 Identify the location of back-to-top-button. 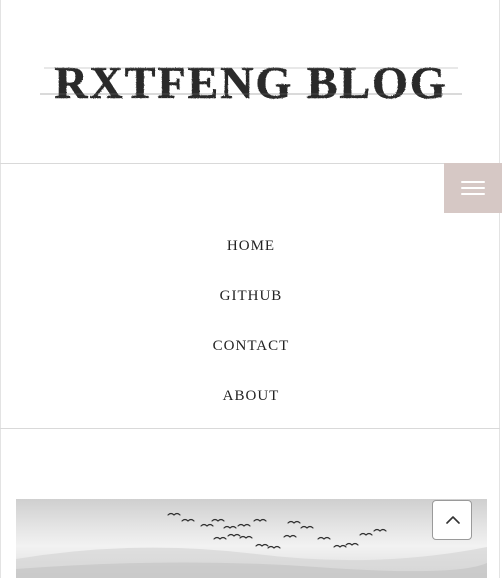
(452, 520).